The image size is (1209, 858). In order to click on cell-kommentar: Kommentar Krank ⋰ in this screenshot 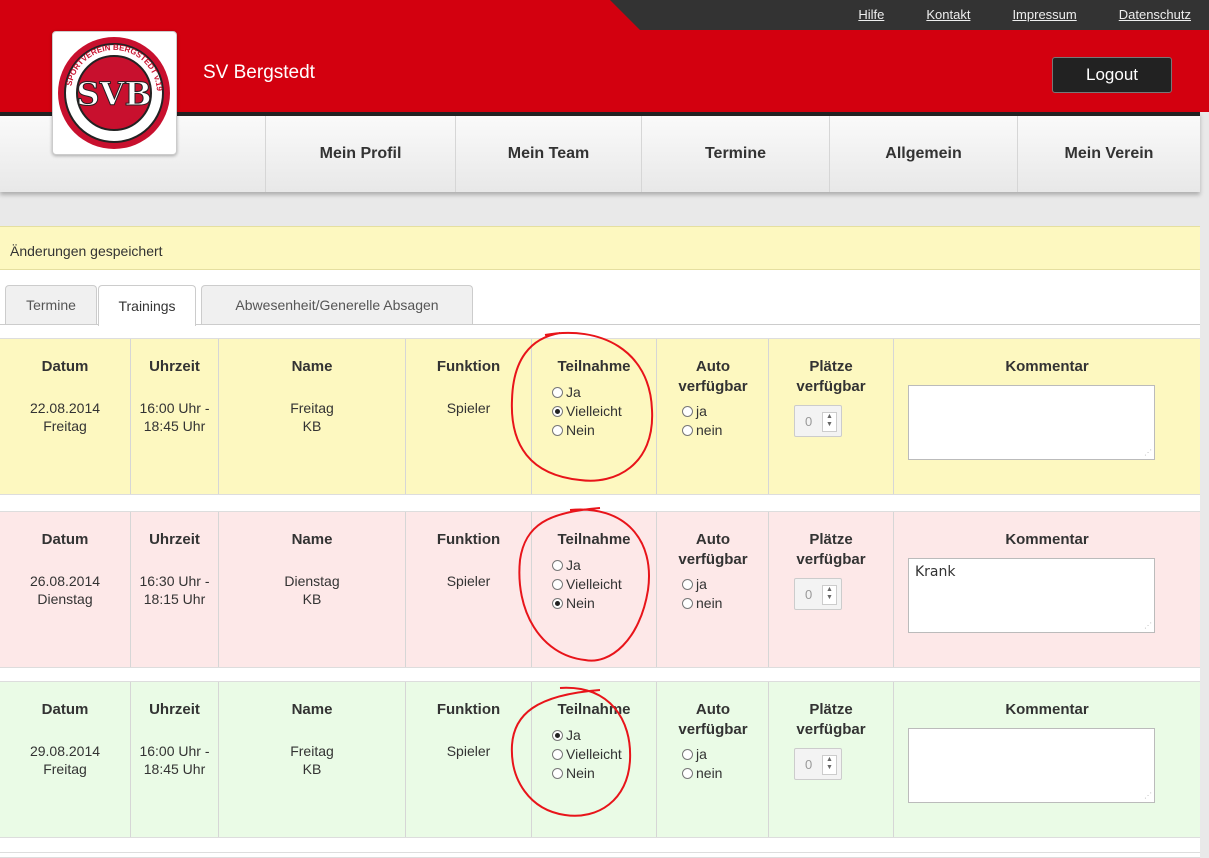, I will do `click(1046, 589)`.